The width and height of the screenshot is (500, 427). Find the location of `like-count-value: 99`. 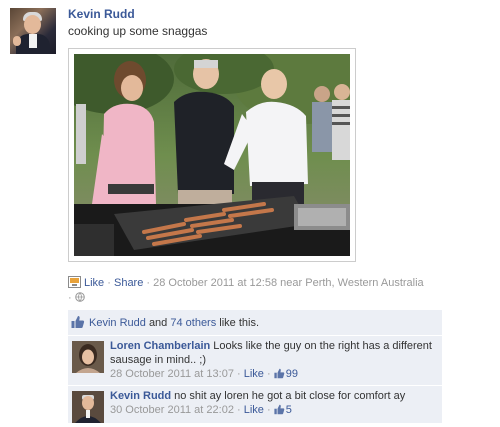

like-count-value: 99 is located at coordinates (291, 374).